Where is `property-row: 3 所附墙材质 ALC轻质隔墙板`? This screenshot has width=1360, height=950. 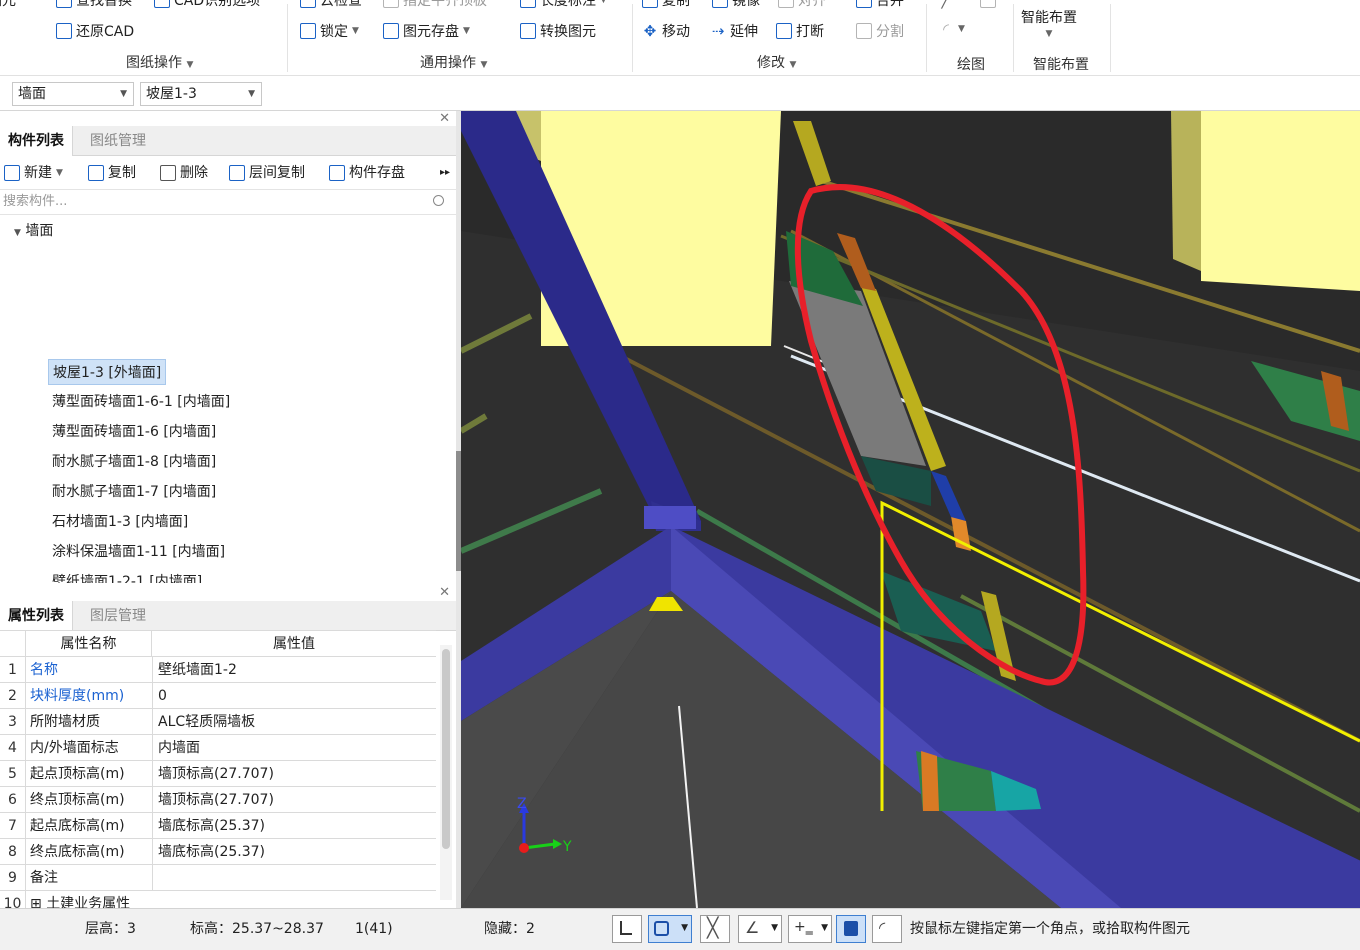 property-row: 3 所附墙材质 ALC轻质隔墙板 is located at coordinates (218, 722).